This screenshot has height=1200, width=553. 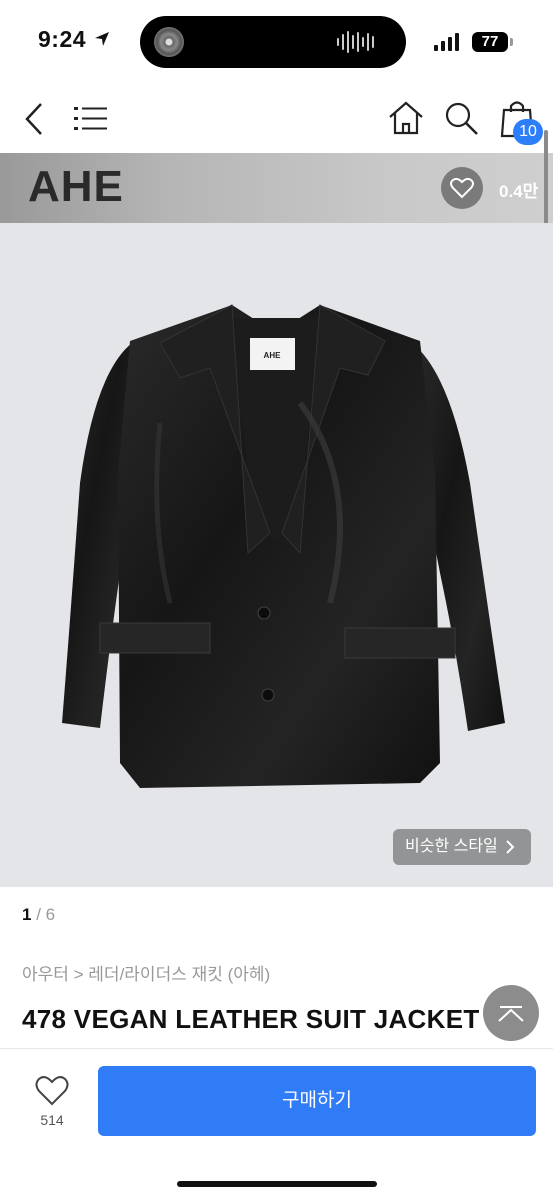 I want to click on battery-cap, so click(x=511, y=42).